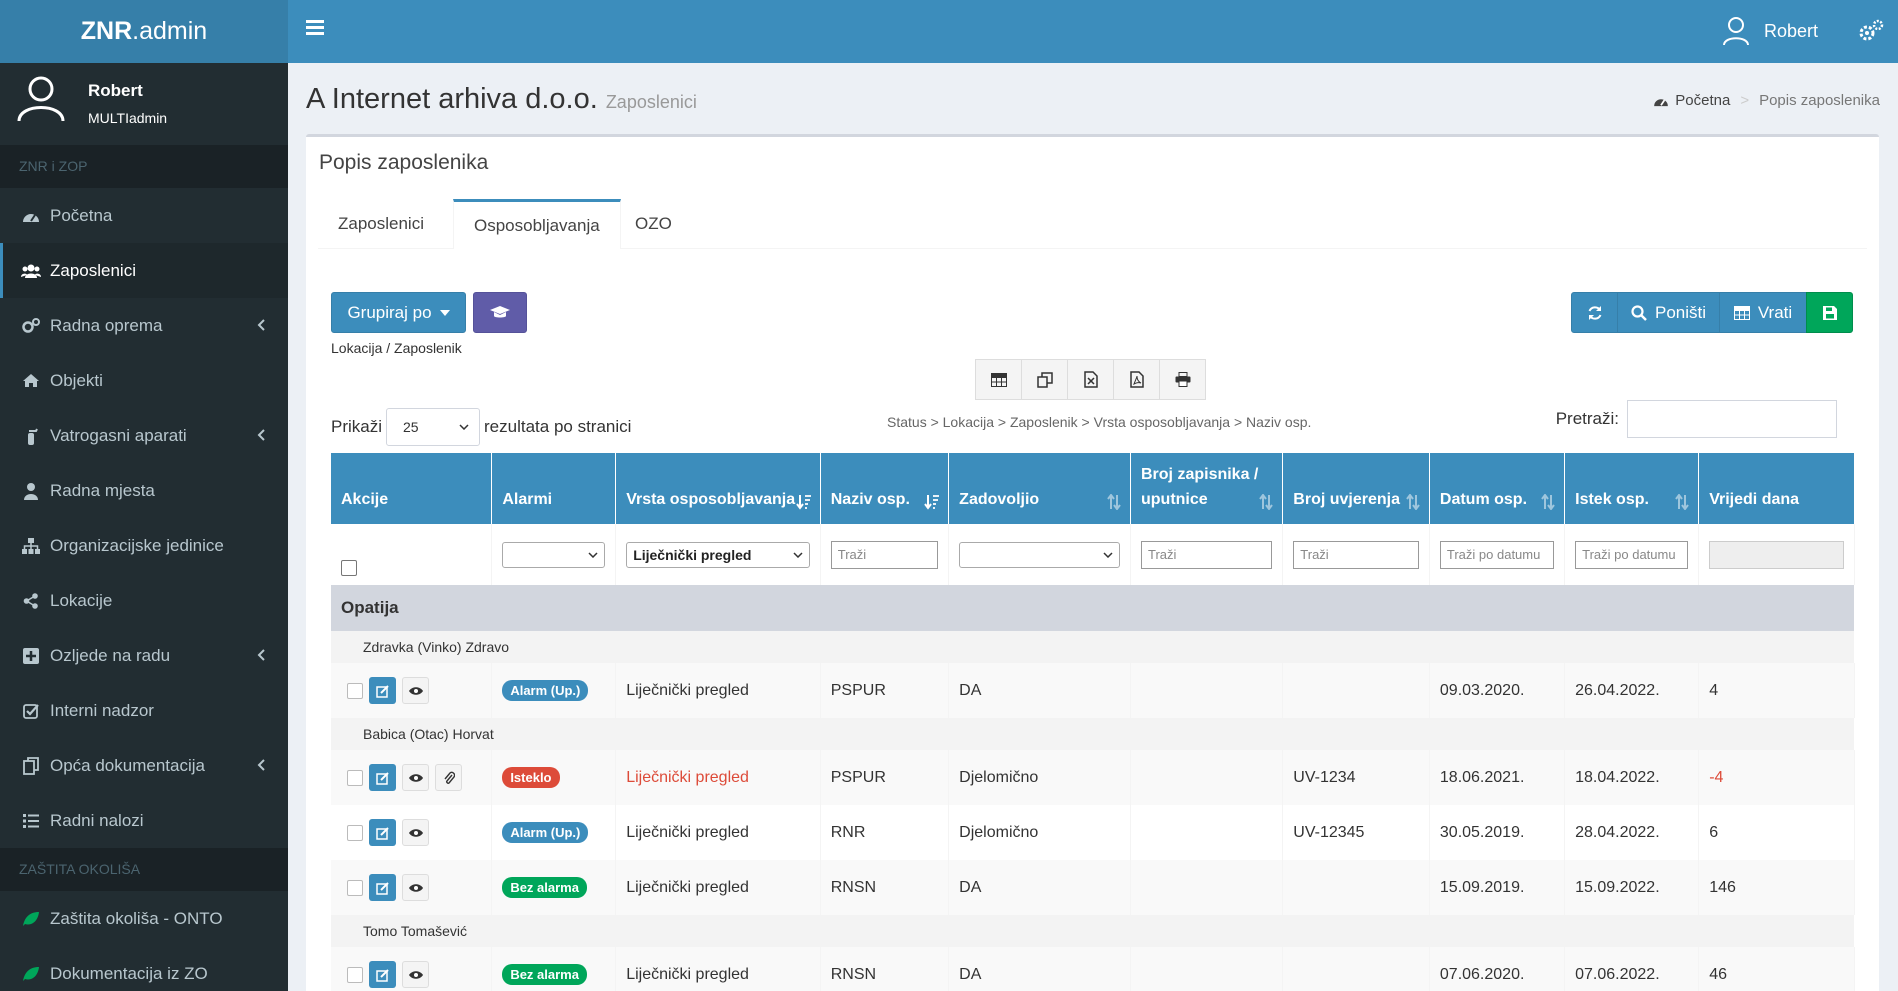 This screenshot has height=991, width=1898. What do you see at coordinates (1632, 488) in the screenshot?
I see `column-header-istek: Istek osp.` at bounding box center [1632, 488].